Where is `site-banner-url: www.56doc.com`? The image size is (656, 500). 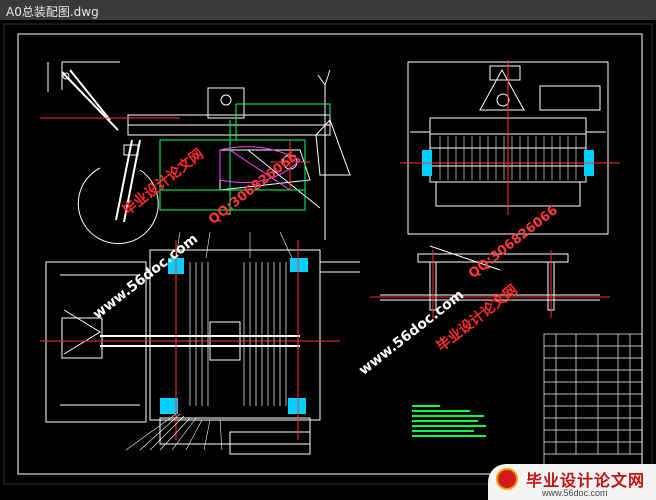 site-banner-url: www.56doc.com is located at coordinates (575, 493).